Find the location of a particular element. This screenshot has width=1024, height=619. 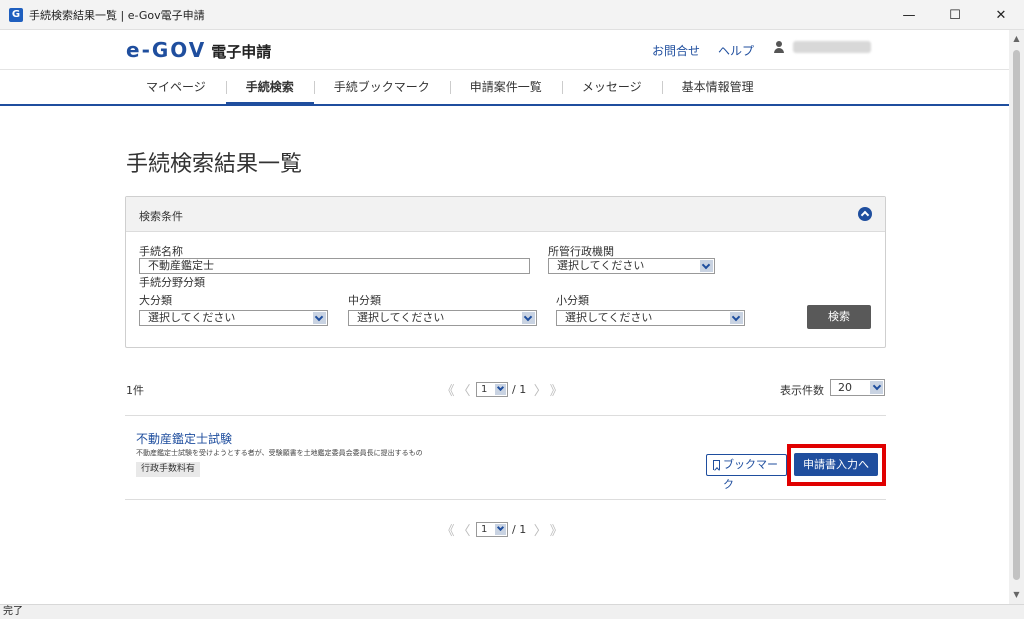

vertical-scrollbar: ▲ ▼ is located at coordinates (1016, 317).